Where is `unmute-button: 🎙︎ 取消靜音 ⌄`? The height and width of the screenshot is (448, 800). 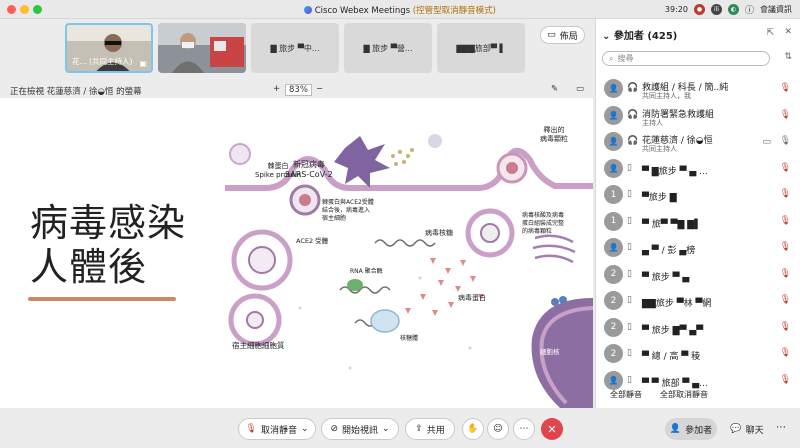
unmute-button: 🎙︎ 取消靜音 ⌄ is located at coordinates (277, 429).